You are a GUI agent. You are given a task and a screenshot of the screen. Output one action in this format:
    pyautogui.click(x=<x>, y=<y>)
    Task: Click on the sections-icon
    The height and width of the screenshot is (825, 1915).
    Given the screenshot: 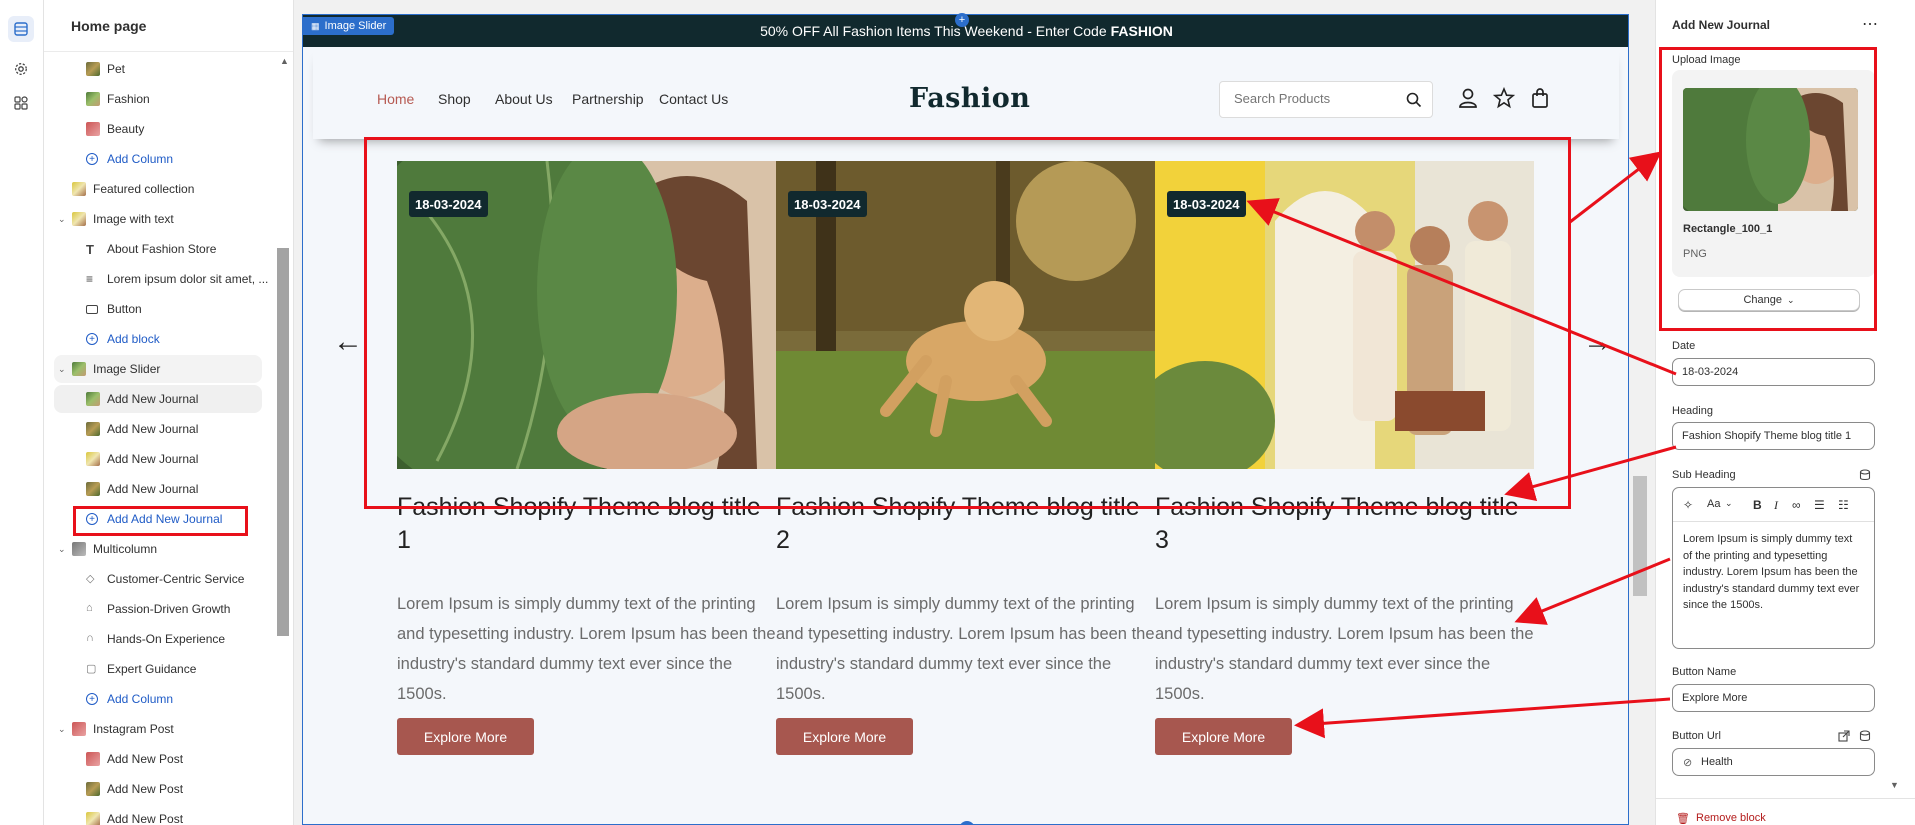 What is the action you would take?
    pyautogui.click(x=21, y=29)
    